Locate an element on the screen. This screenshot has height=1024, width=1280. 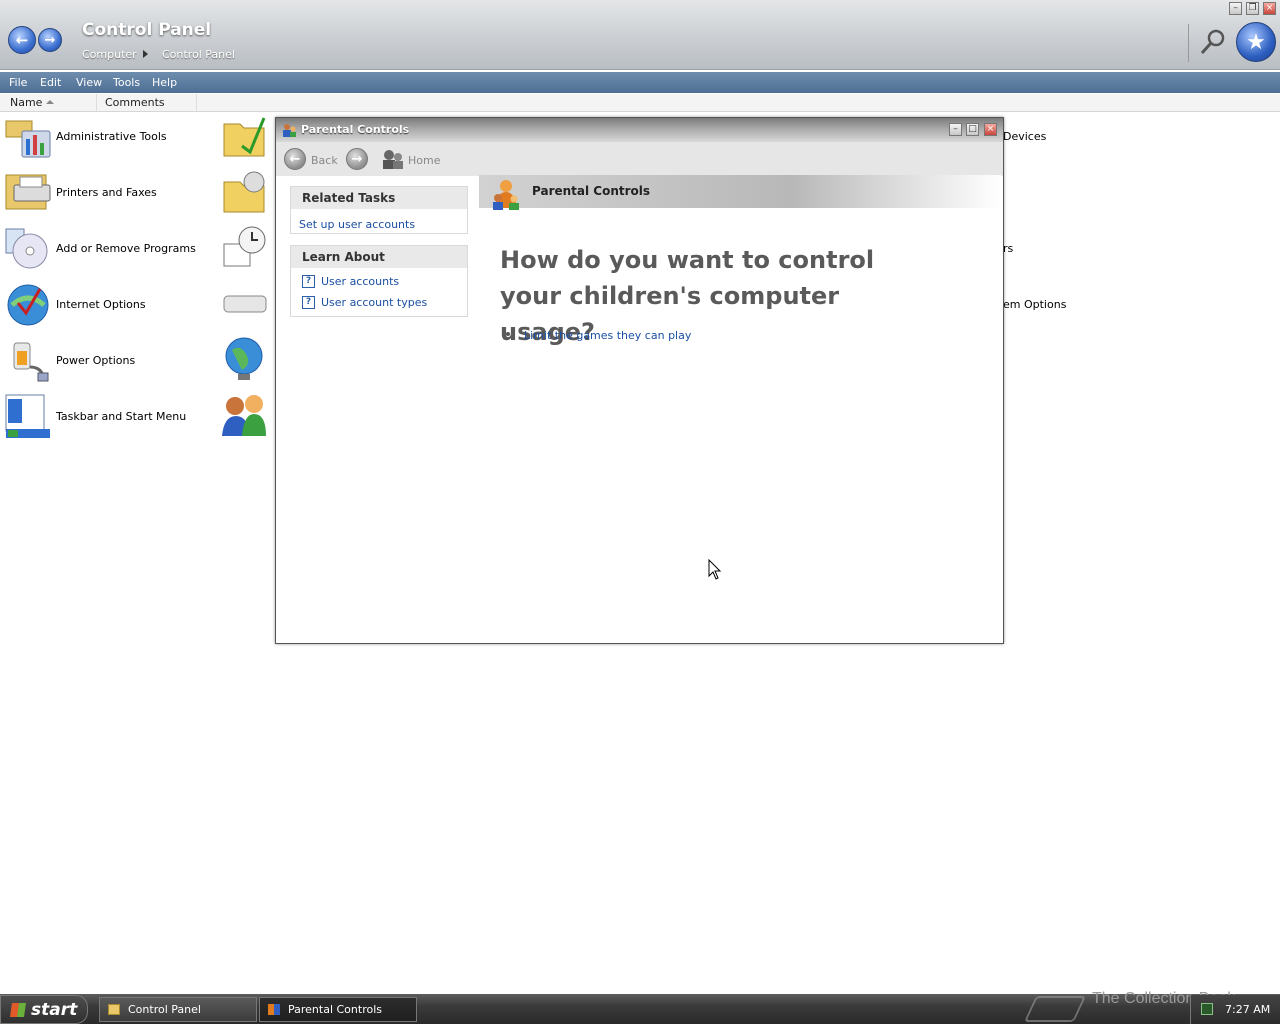
admin-tools-icon is located at coordinates (28, 139).